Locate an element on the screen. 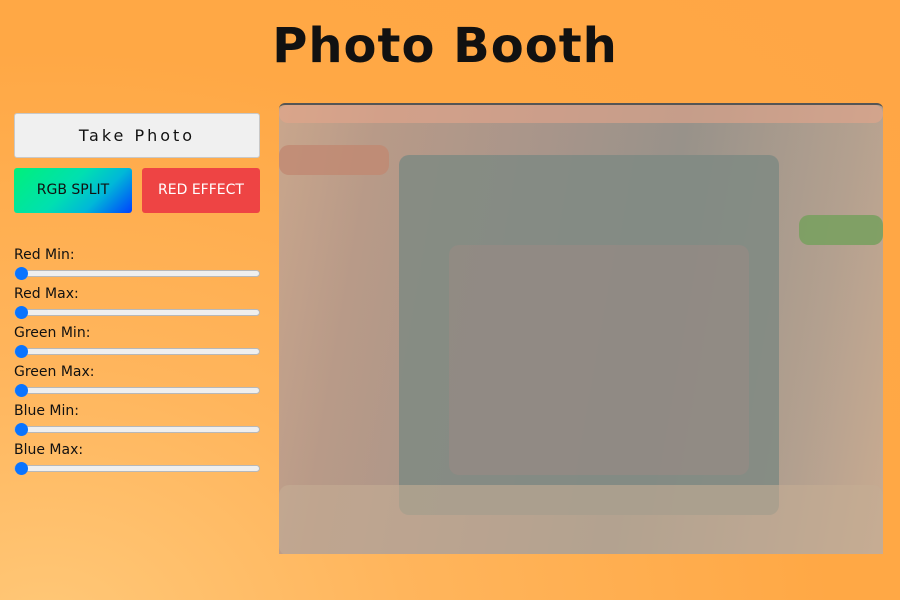 The image size is (900, 600). red-min-slider-group: Red Min: is located at coordinates (137, 265).